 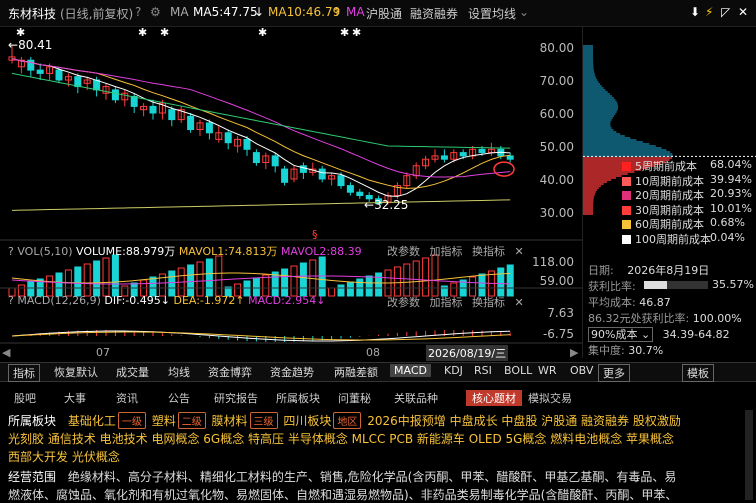 What do you see at coordinates (230, 372) in the screenshot?
I see `toolbar-tab: 资金博弈` at bounding box center [230, 372].